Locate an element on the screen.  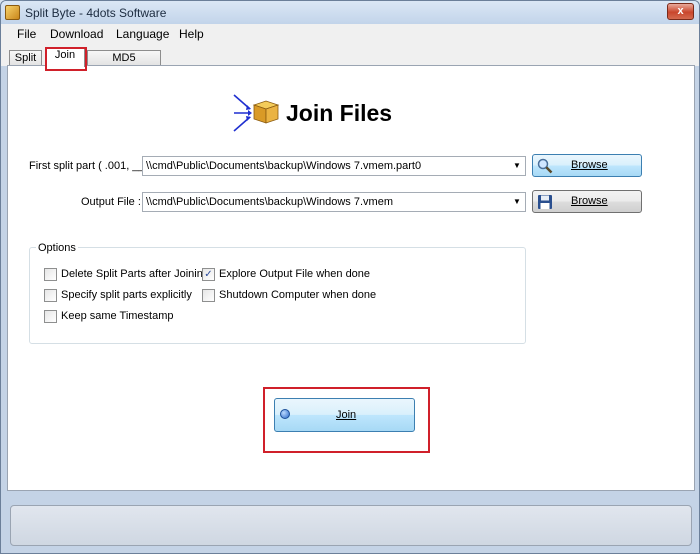
browse-output-file-label: Browse is located at coordinates (589, 201).